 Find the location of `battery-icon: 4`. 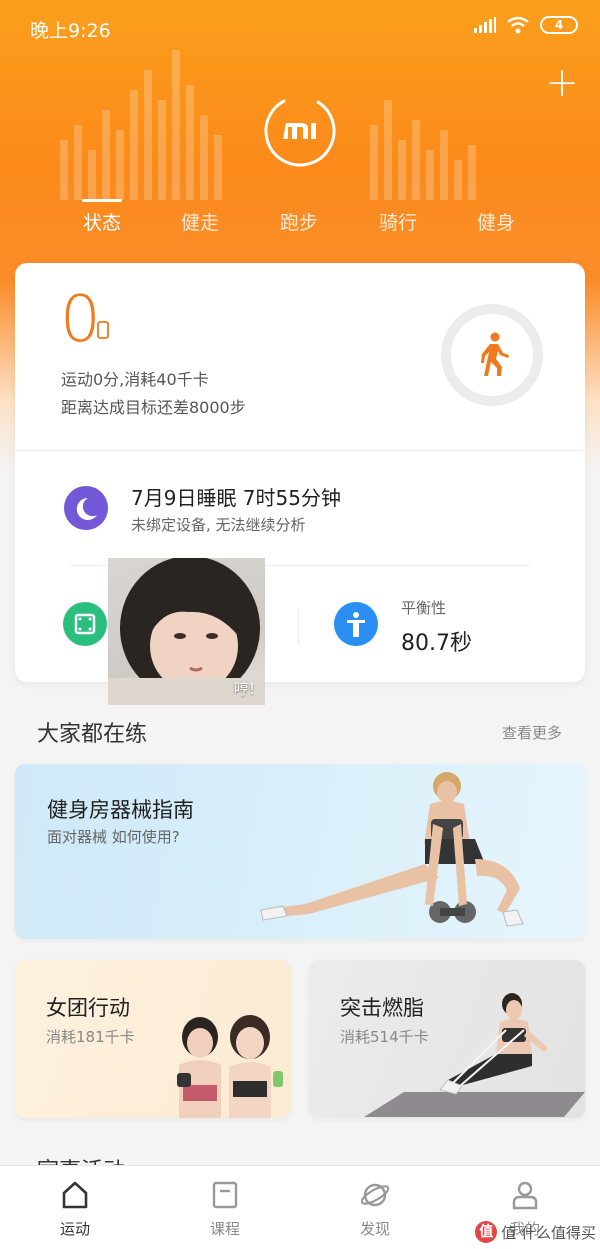

battery-icon: 4 is located at coordinates (559, 25).